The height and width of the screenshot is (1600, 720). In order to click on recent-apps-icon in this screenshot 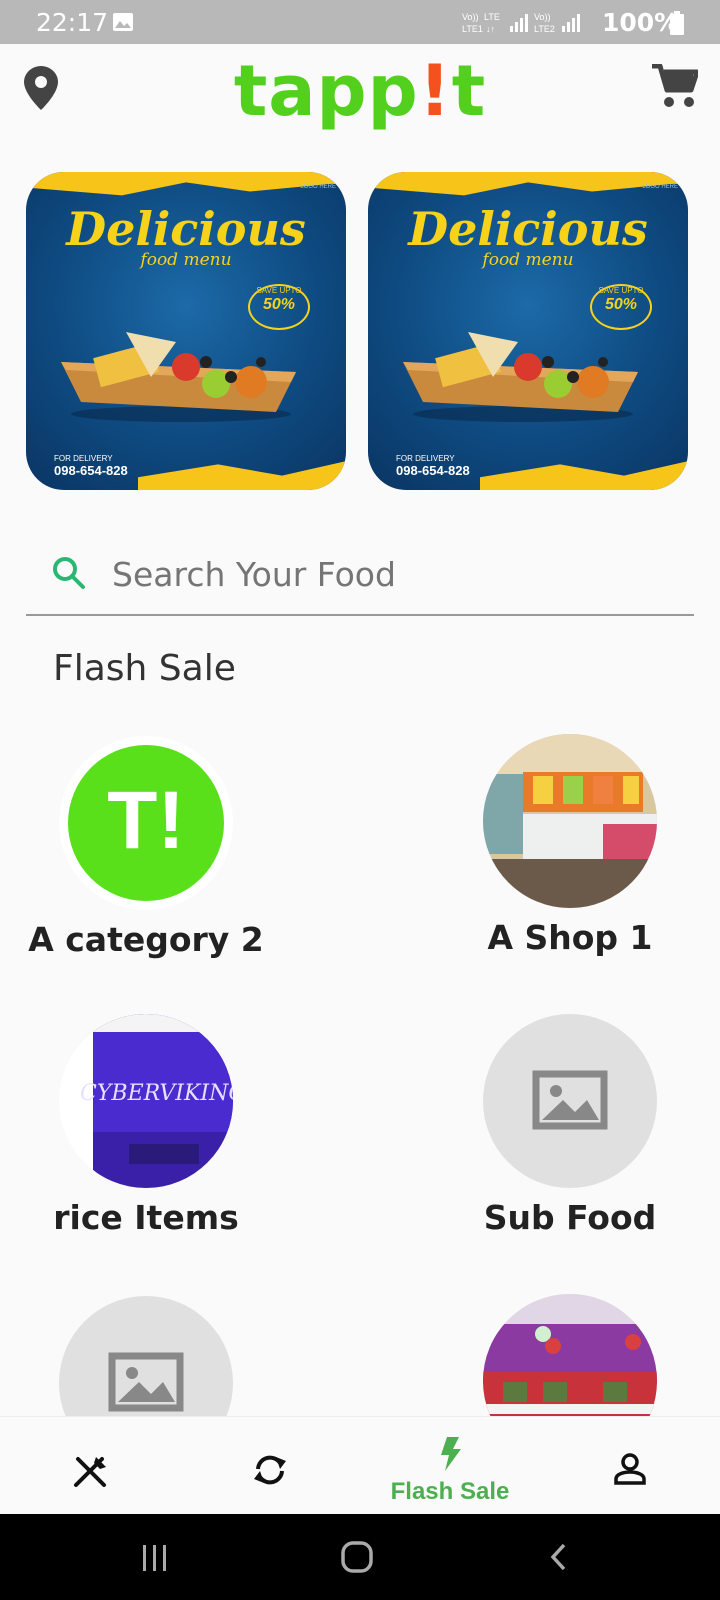, I will do `click(155, 1557)`.